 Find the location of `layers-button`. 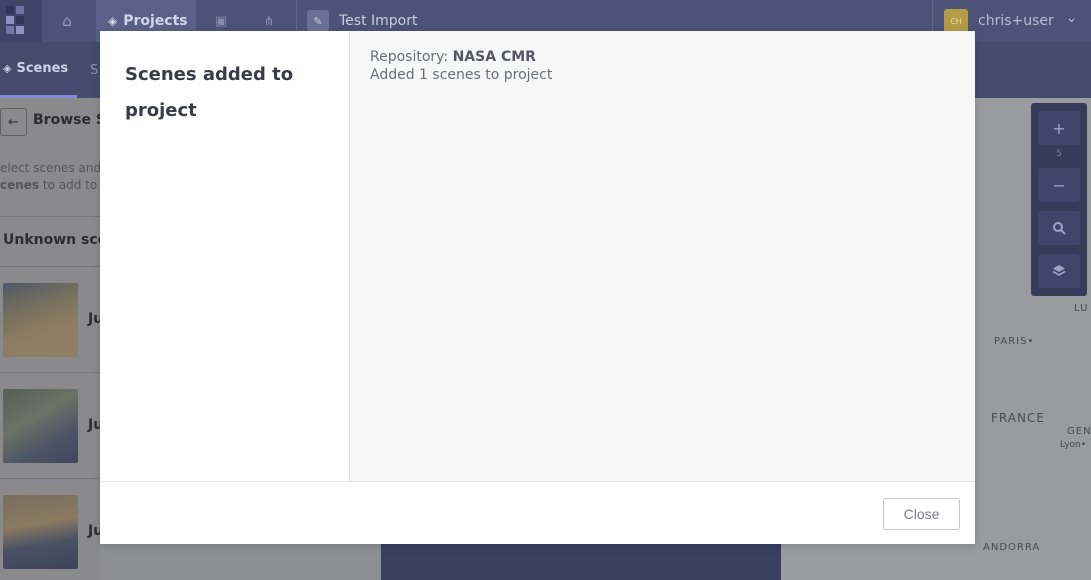

layers-button is located at coordinates (1059, 271).